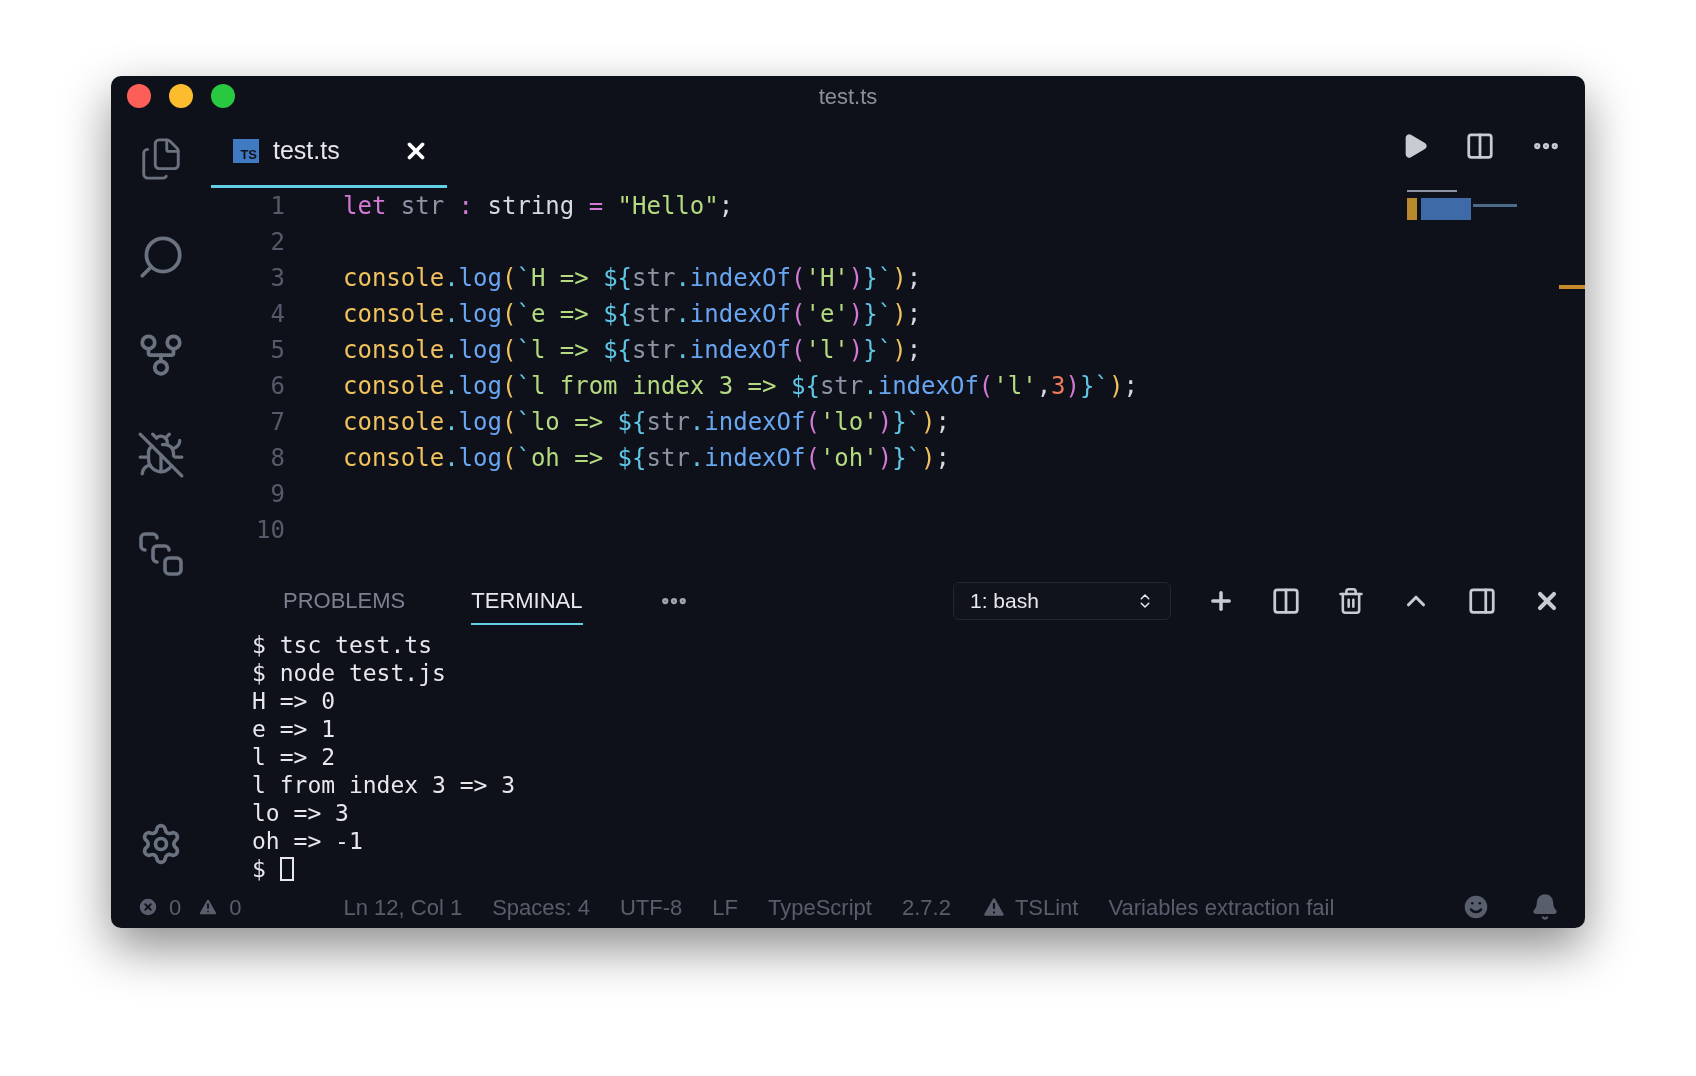 Image resolution: width=1696 pixels, height=1076 pixels. I want to click on status-item: LF, so click(725, 907).